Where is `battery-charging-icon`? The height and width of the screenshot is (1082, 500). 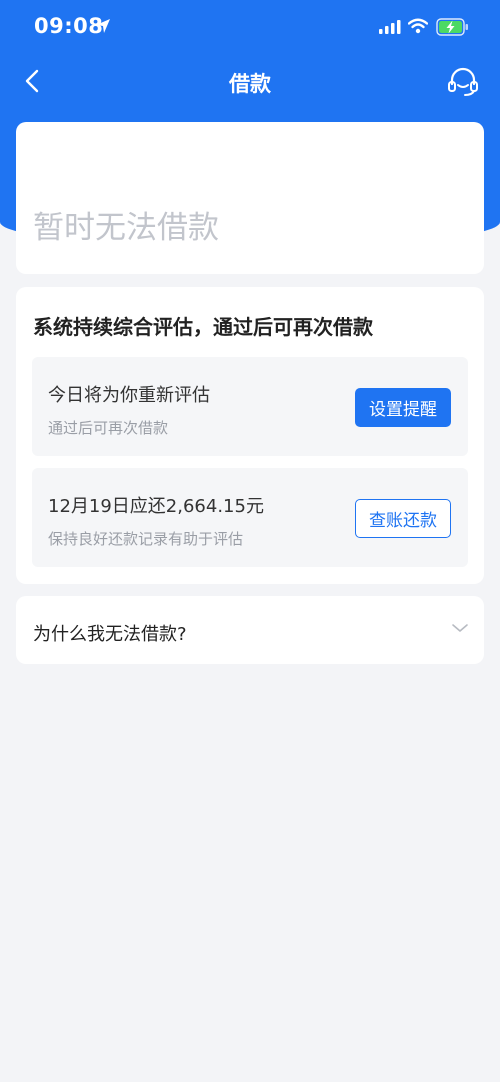 battery-charging-icon is located at coordinates (452, 27).